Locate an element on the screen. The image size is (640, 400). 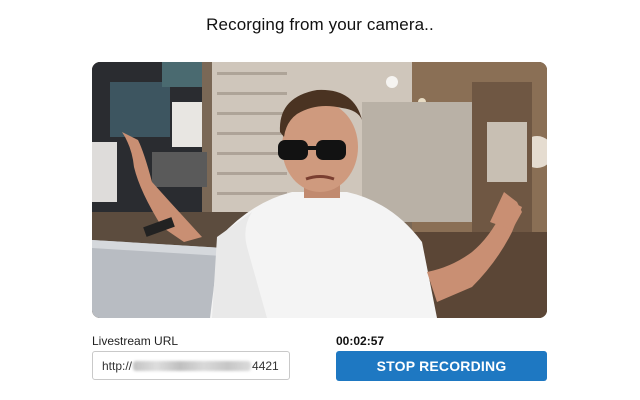
url-suffix: 4421 is located at coordinates (265, 365).